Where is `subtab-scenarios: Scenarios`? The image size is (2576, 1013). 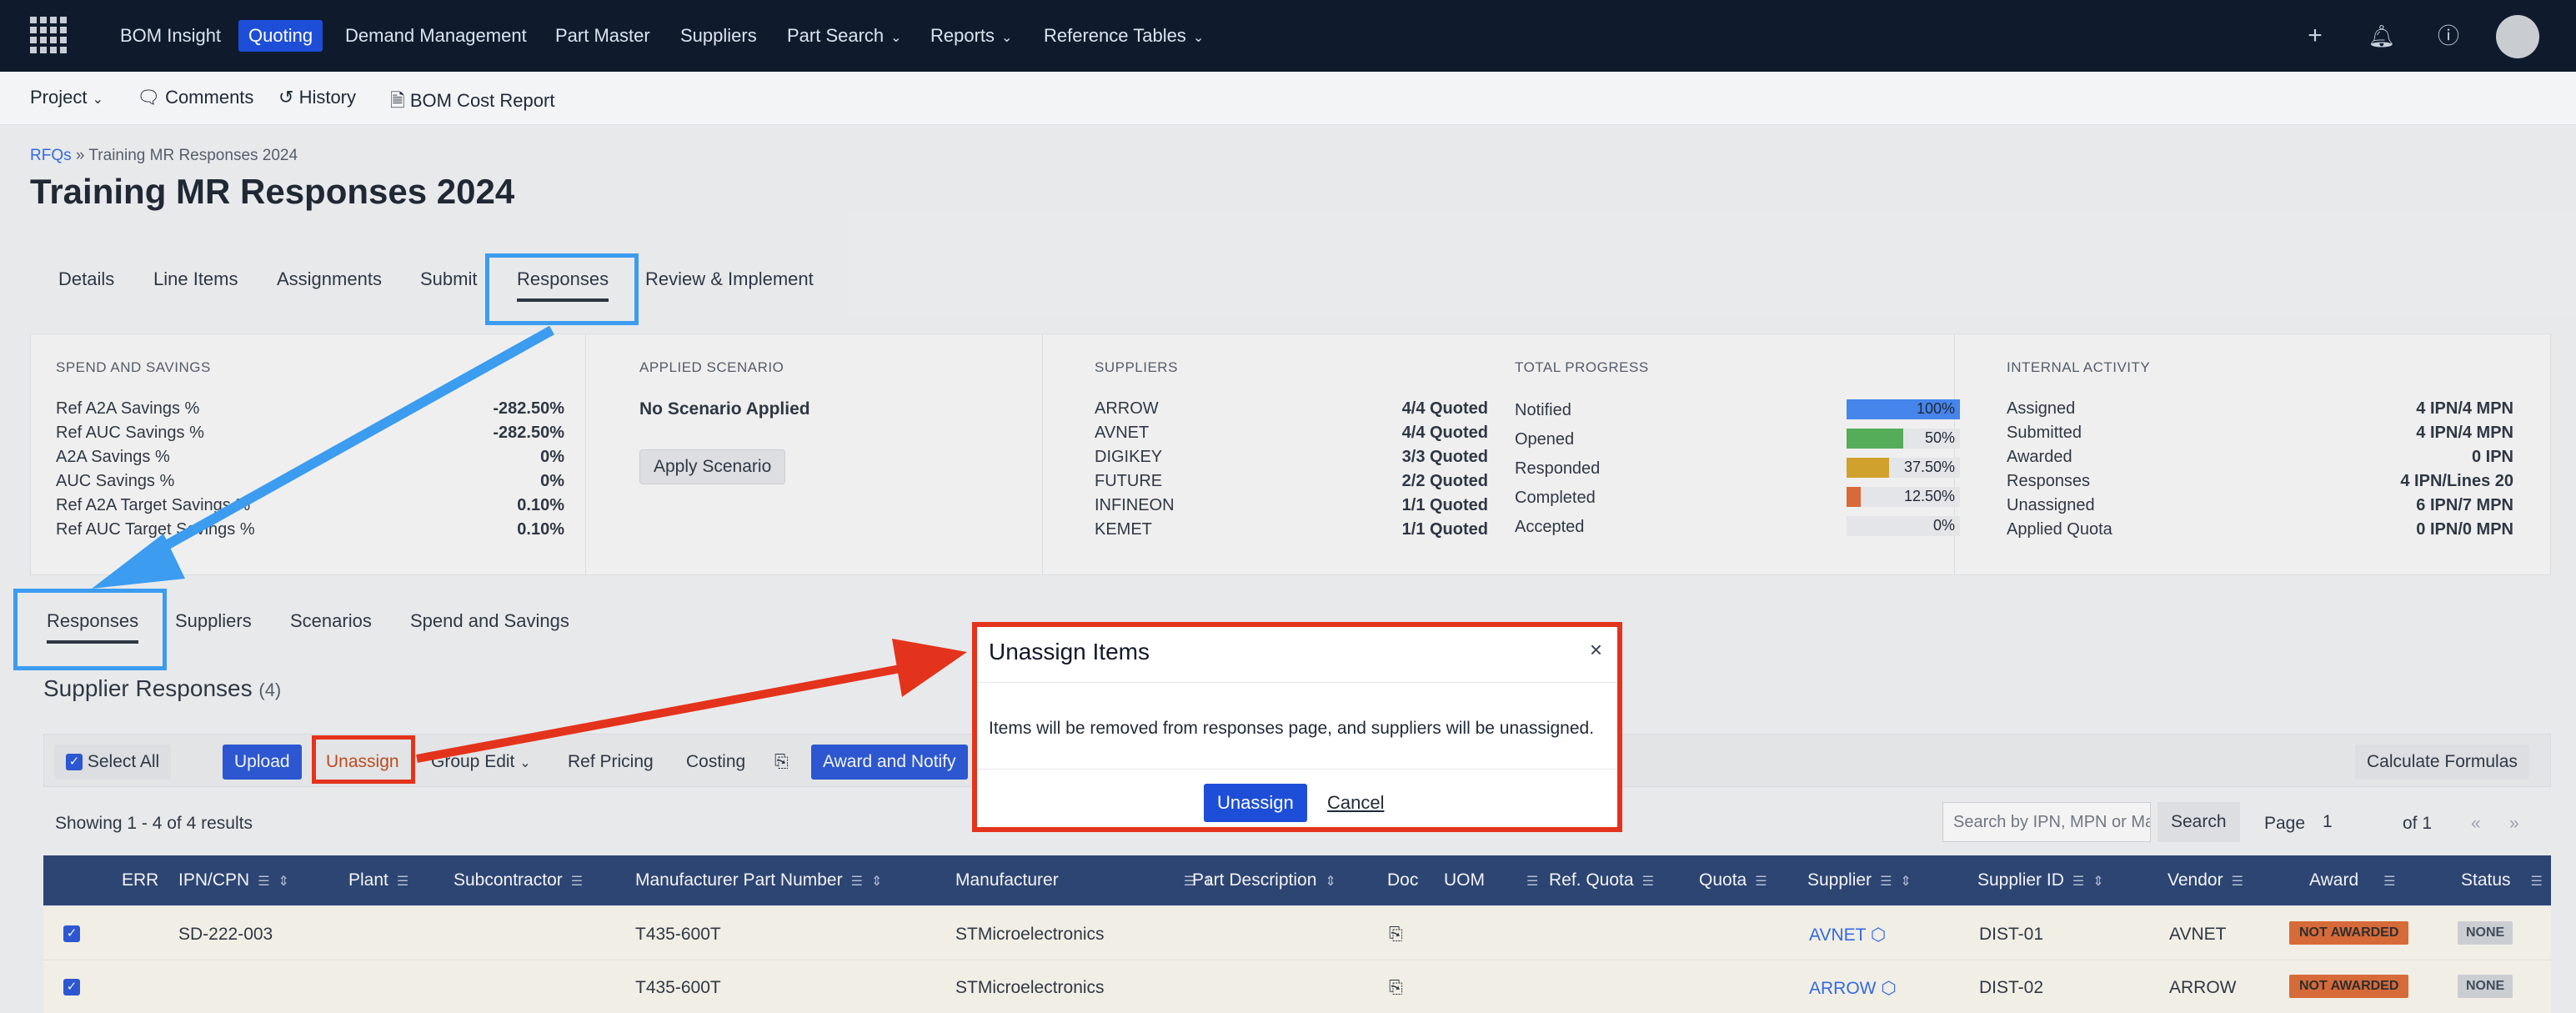 subtab-scenarios: Scenarios is located at coordinates (331, 621).